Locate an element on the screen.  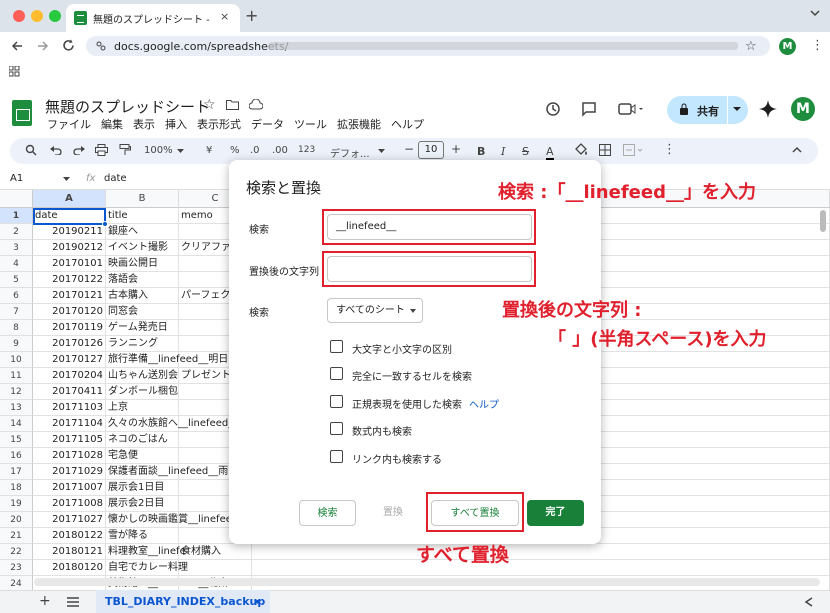
cell-b: 映画公開日 is located at coordinates (142, 264).